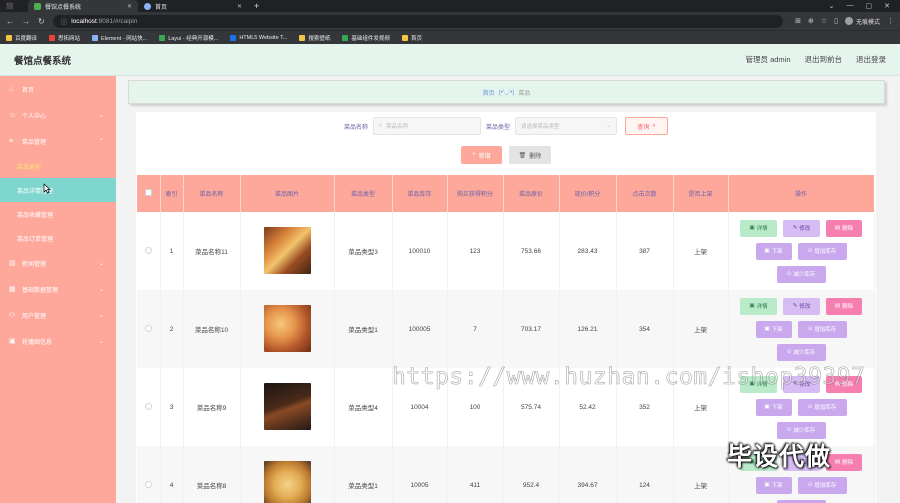 The height and width of the screenshot is (503, 900). I want to click on sidebar-subitem-dish-orders: 菜品订单管理, so click(58, 238).